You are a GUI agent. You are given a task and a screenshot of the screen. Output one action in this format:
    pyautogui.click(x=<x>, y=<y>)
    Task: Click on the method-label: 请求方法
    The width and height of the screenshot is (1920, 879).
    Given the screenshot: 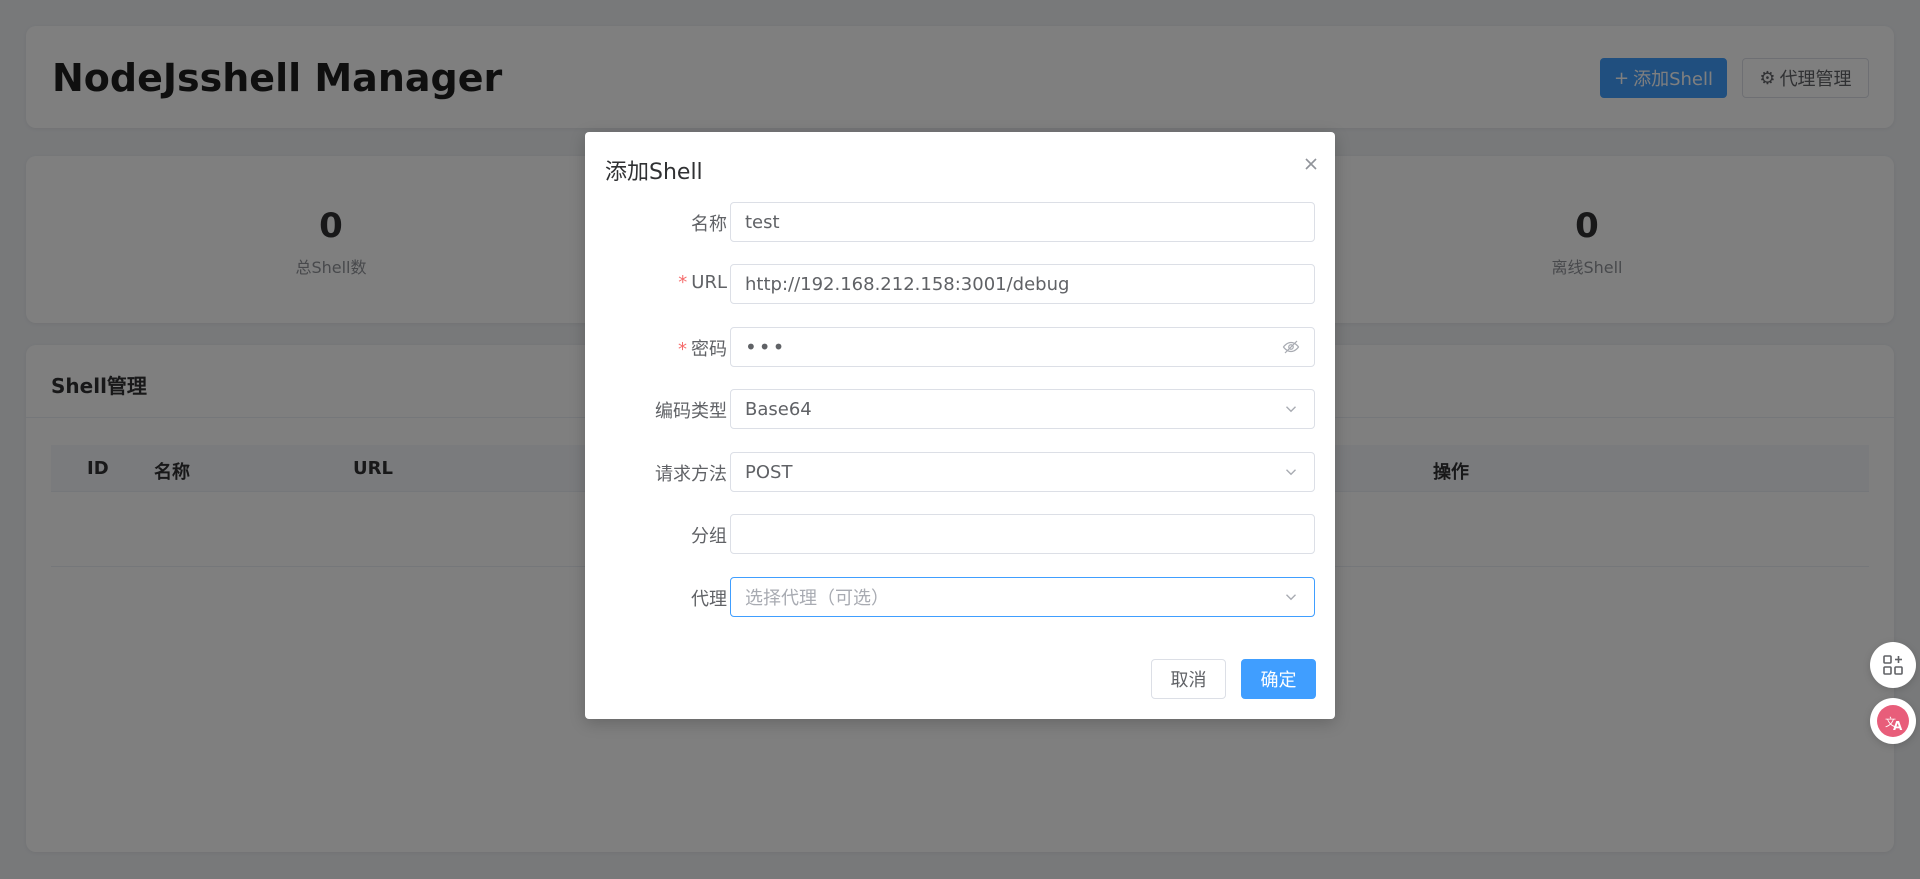 What is the action you would take?
    pyautogui.click(x=691, y=474)
    